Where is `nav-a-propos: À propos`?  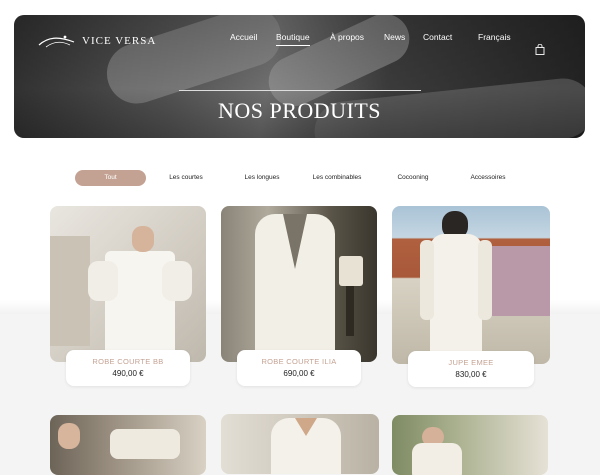
nav-a-propos: À propos is located at coordinates (347, 38).